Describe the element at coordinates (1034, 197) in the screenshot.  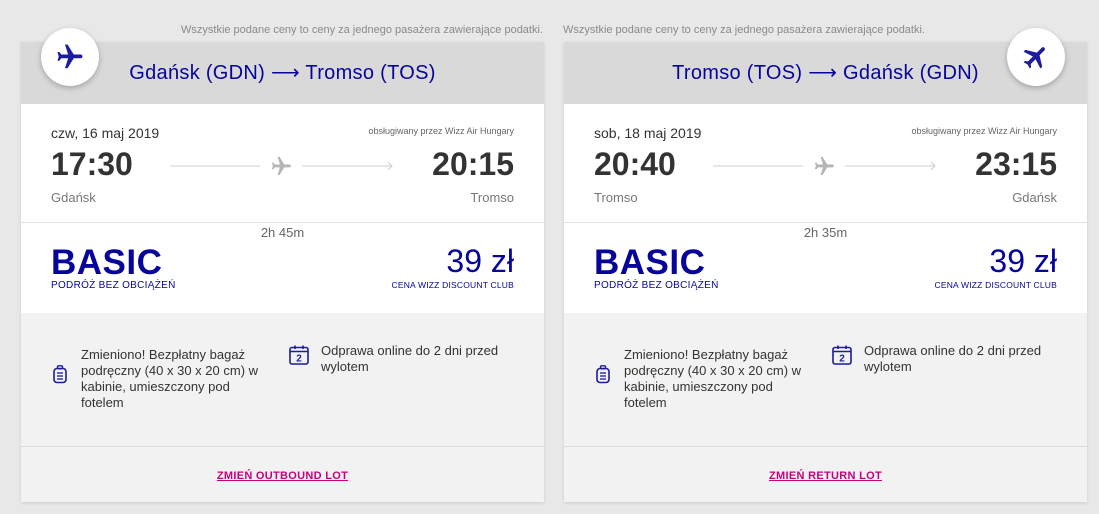
I see `arrival-city: Gdańsk` at that location.